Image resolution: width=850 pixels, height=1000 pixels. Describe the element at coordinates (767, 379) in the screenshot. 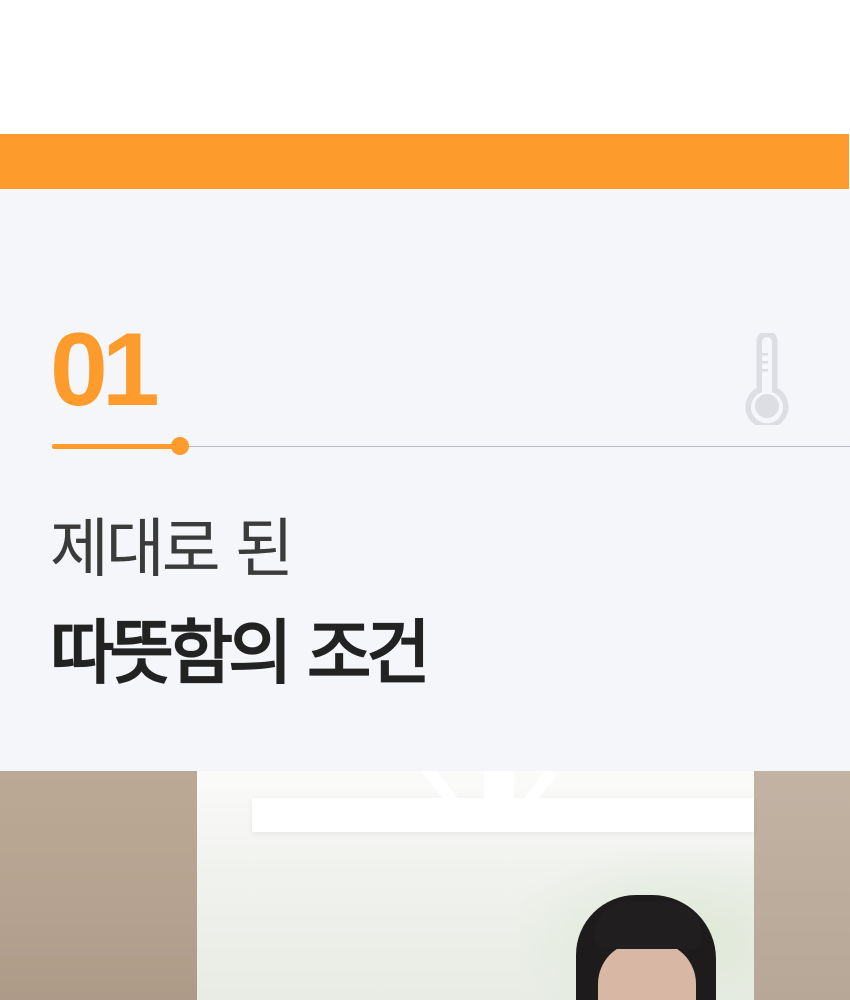

I see `thermometer-icon` at that location.